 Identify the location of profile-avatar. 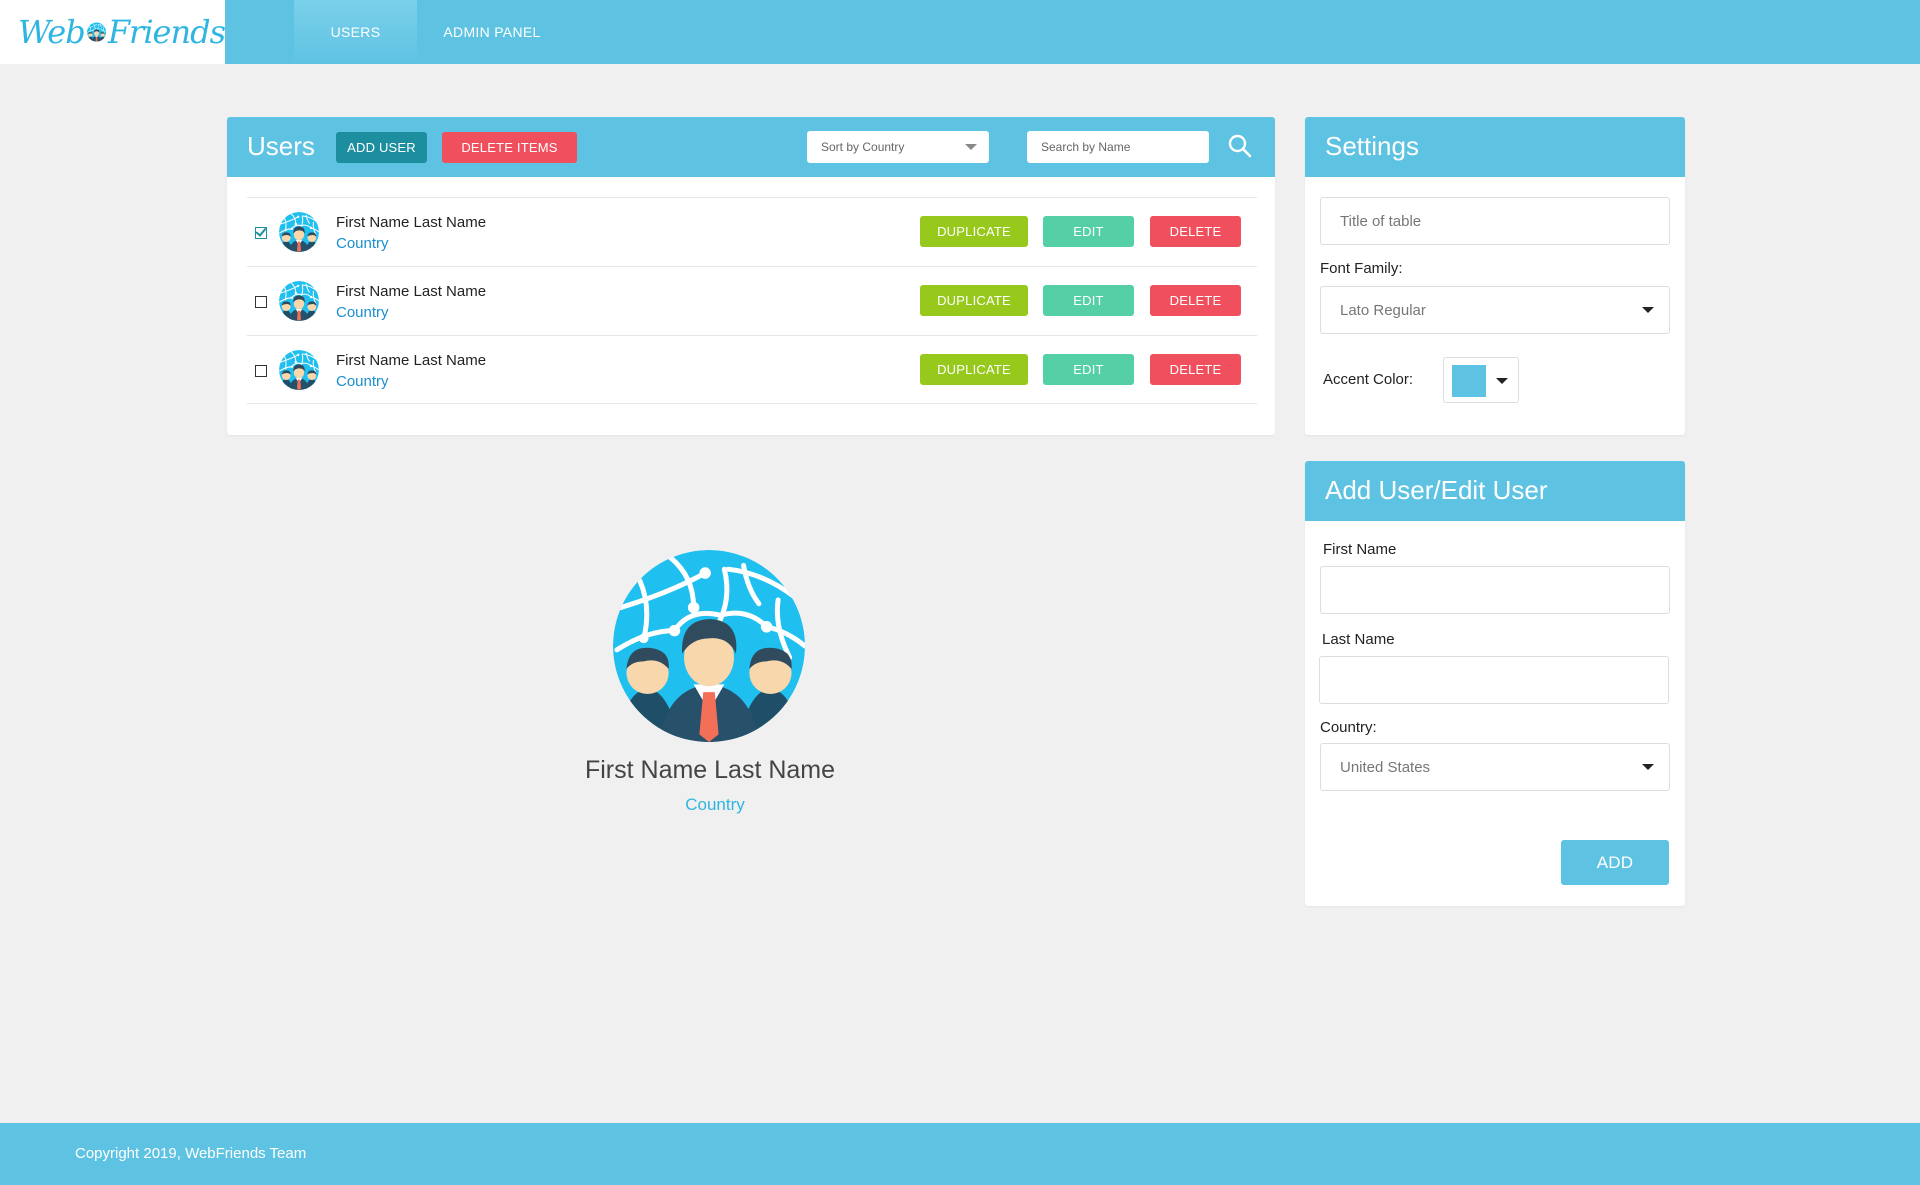
(709, 646).